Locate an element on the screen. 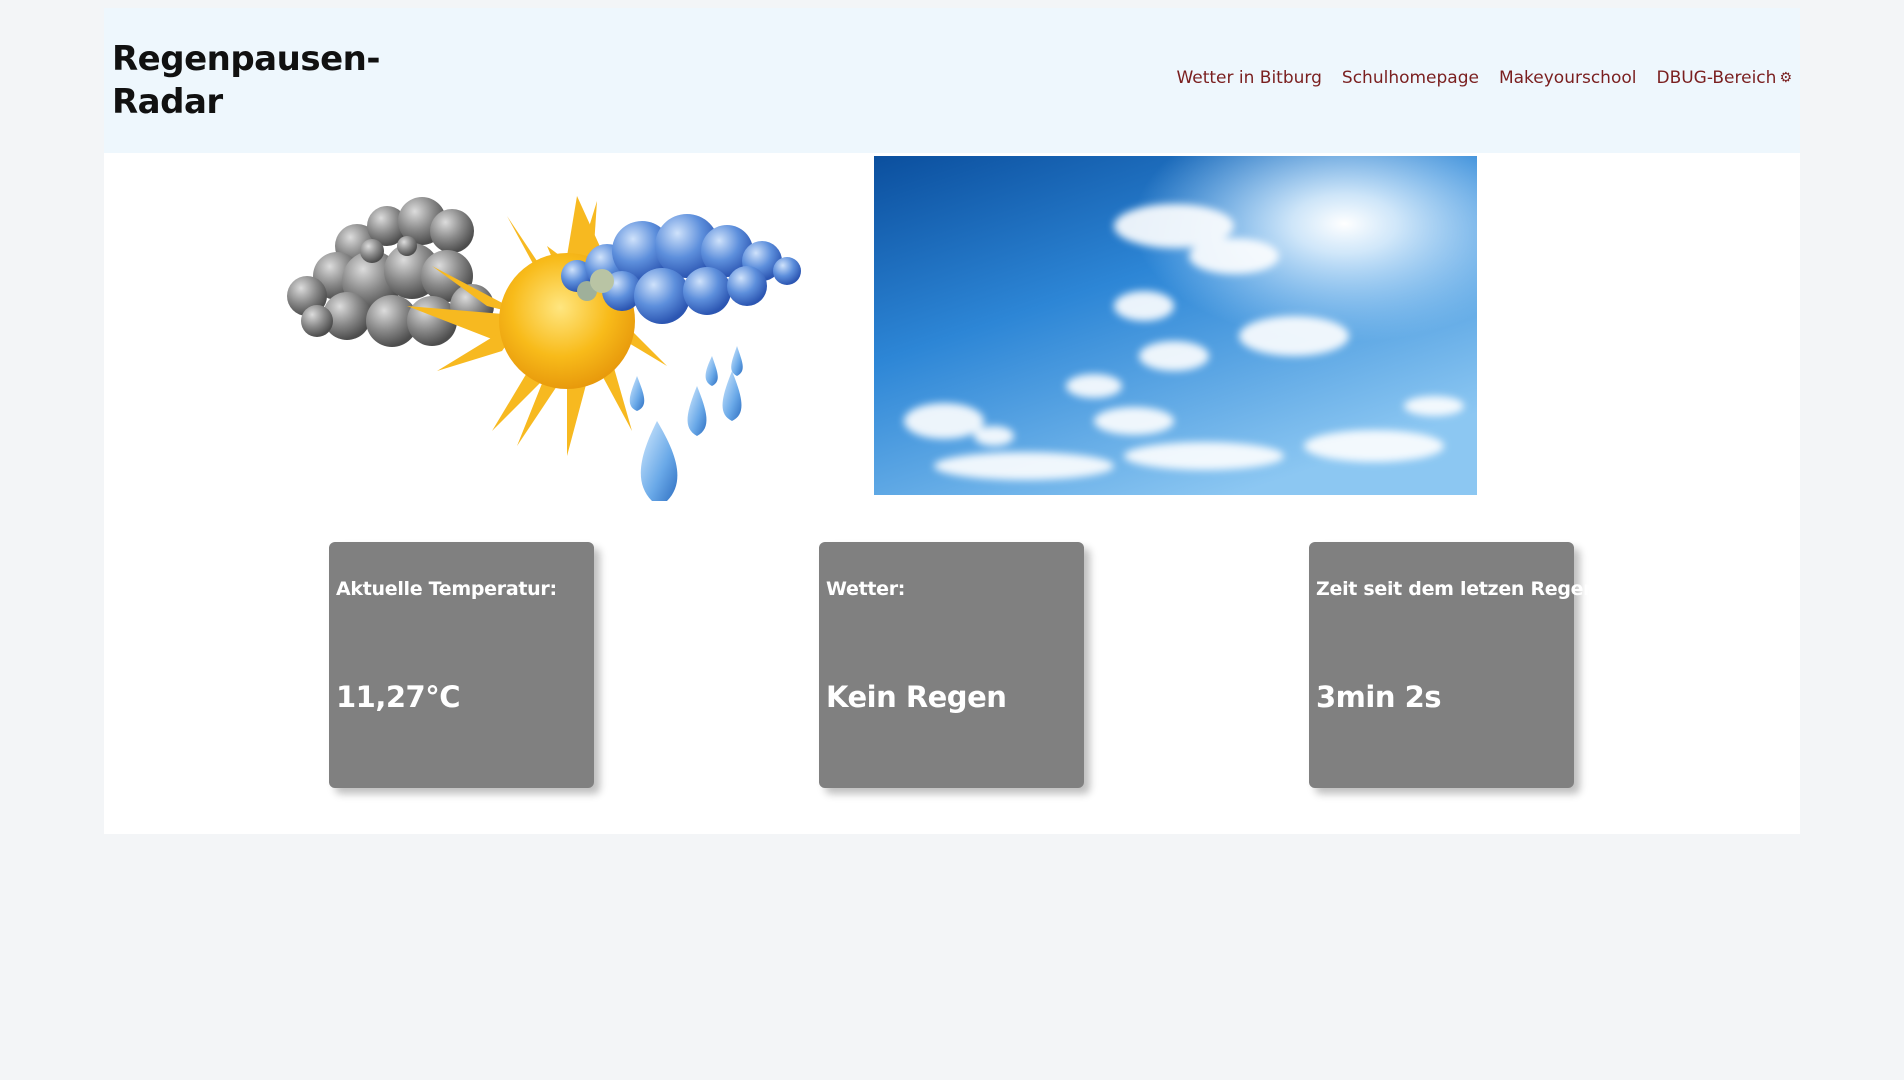 This screenshot has height=1080, width=1904. weather-label: Wetter: is located at coordinates (866, 589).